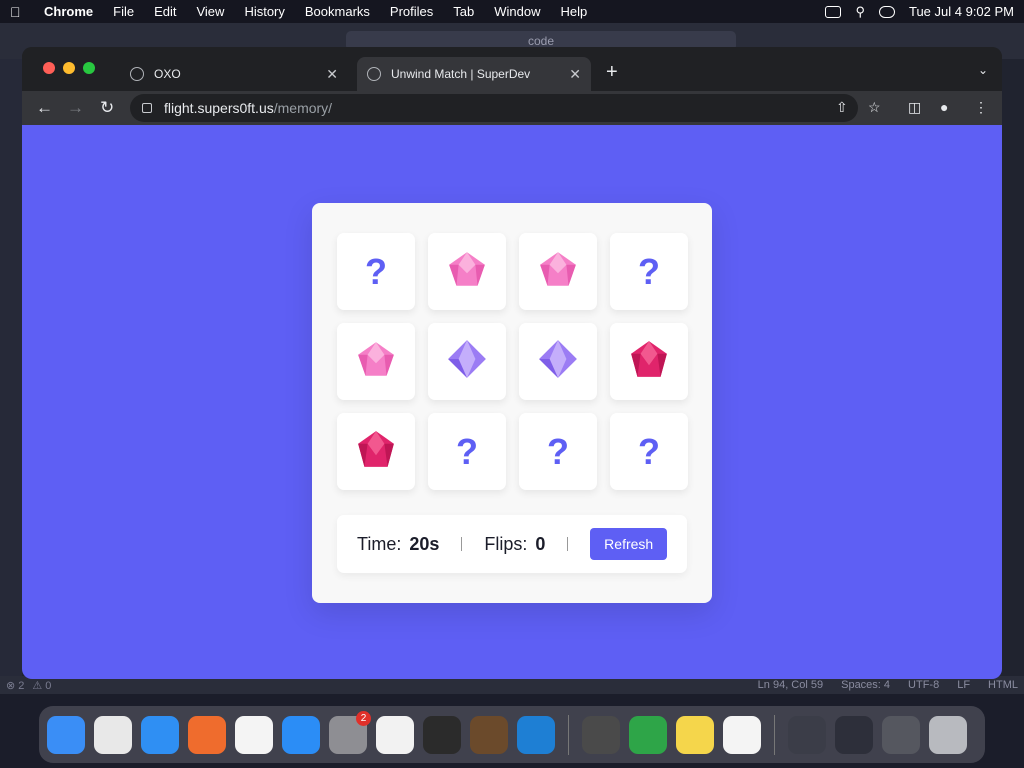 The width and height of the screenshot is (1024, 768). Describe the element at coordinates (536, 734) in the screenshot. I see `dock-vscode-icon` at that location.